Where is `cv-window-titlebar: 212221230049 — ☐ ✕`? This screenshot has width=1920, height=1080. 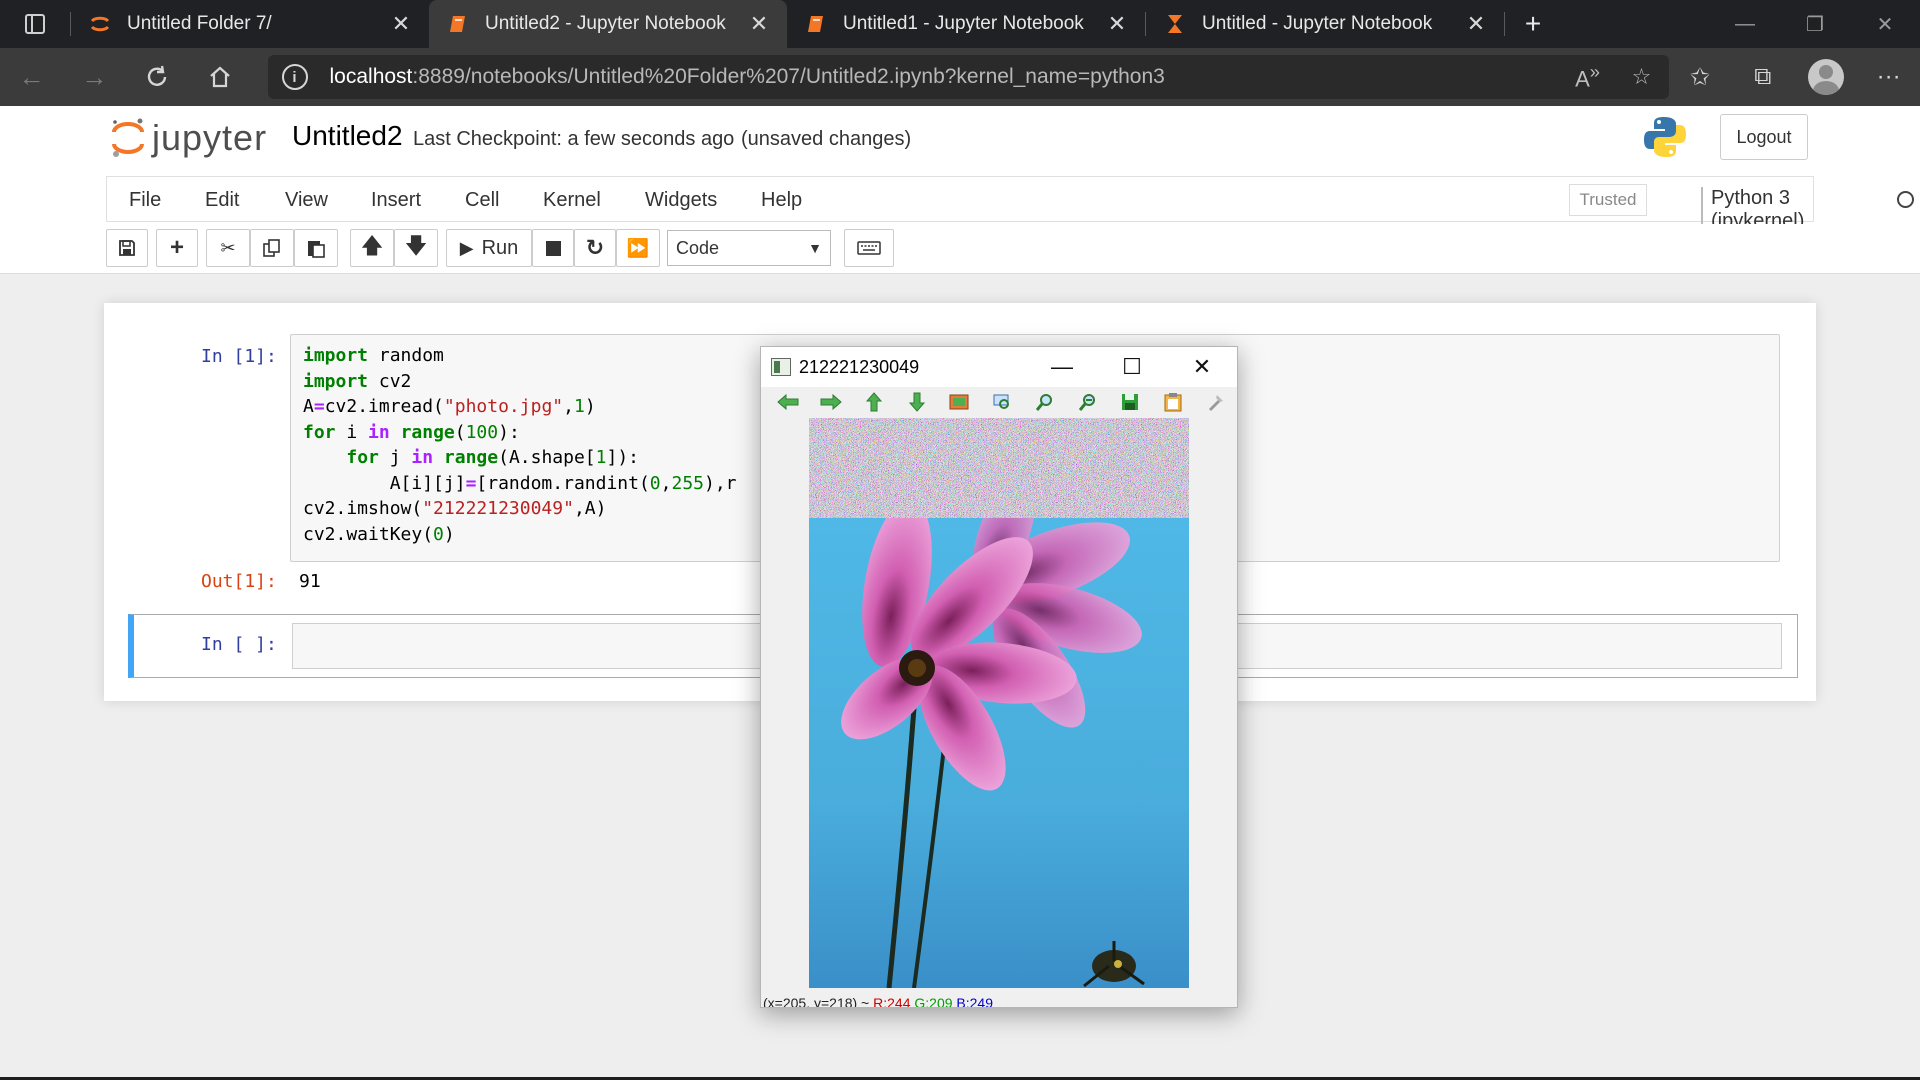
cv-window-titlebar: 212221230049 — ☐ ✕ is located at coordinates (999, 367).